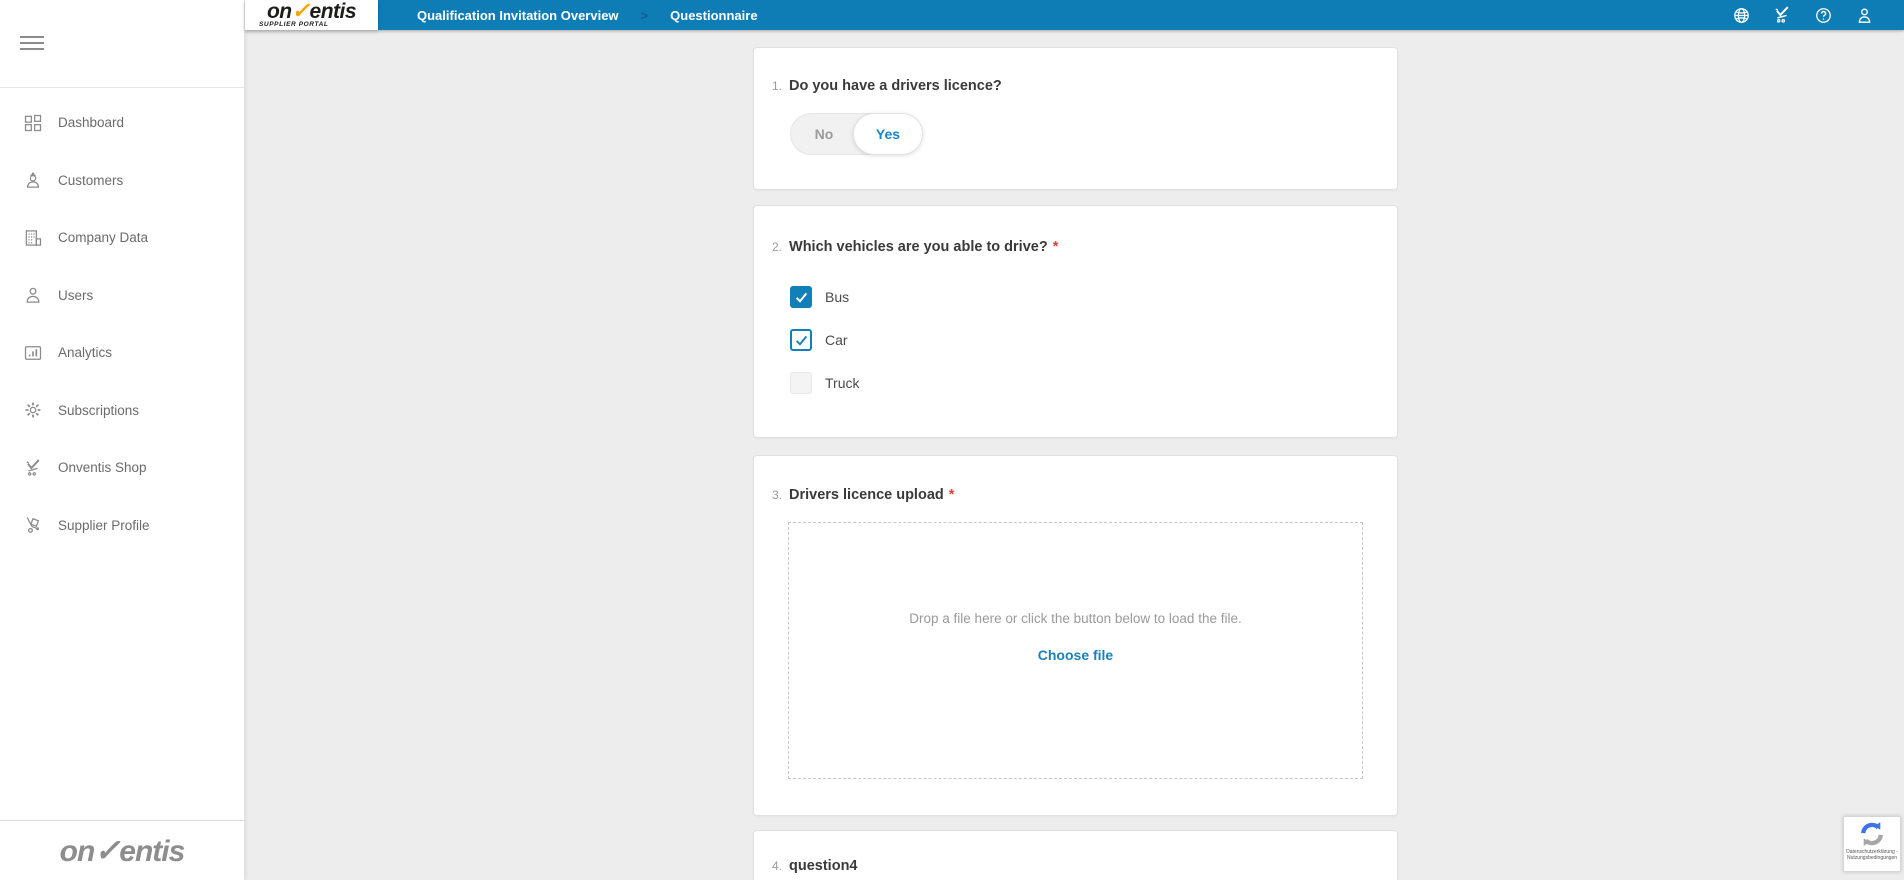 The image size is (1904, 880). What do you see at coordinates (122, 87) in the screenshot?
I see `sidebar-divider` at bounding box center [122, 87].